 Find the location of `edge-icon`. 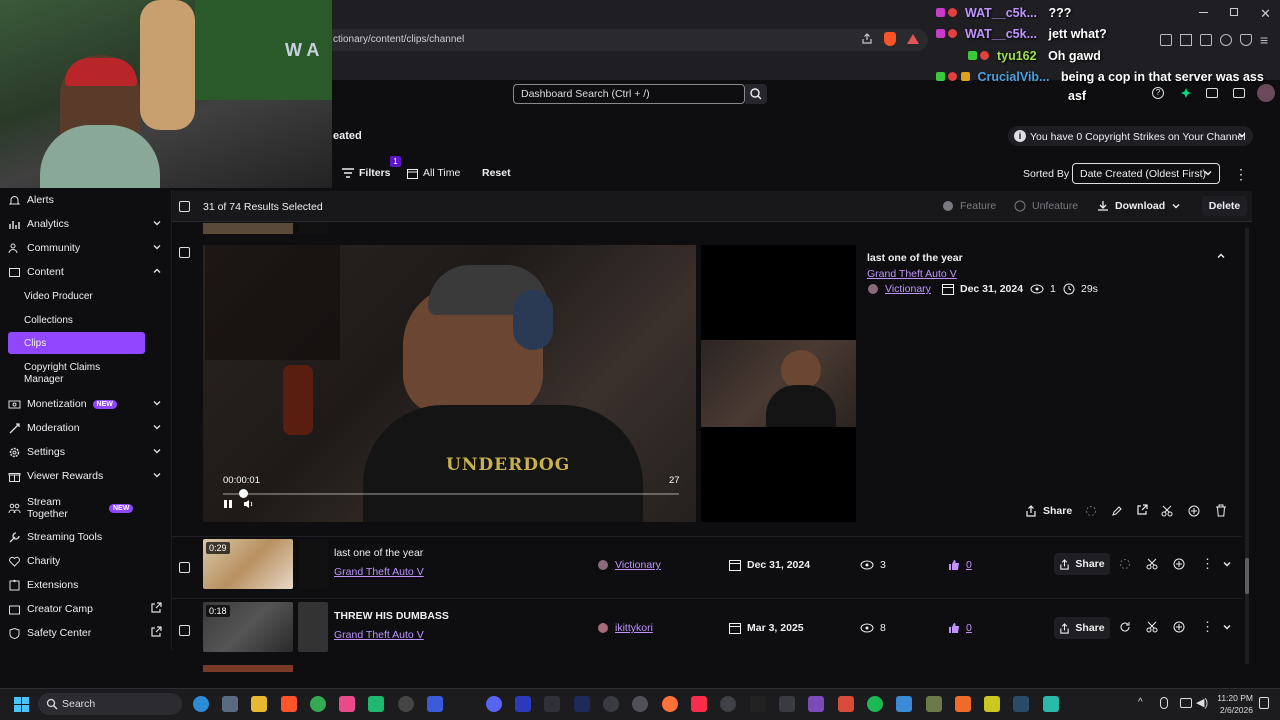

edge-icon is located at coordinates (201, 704).